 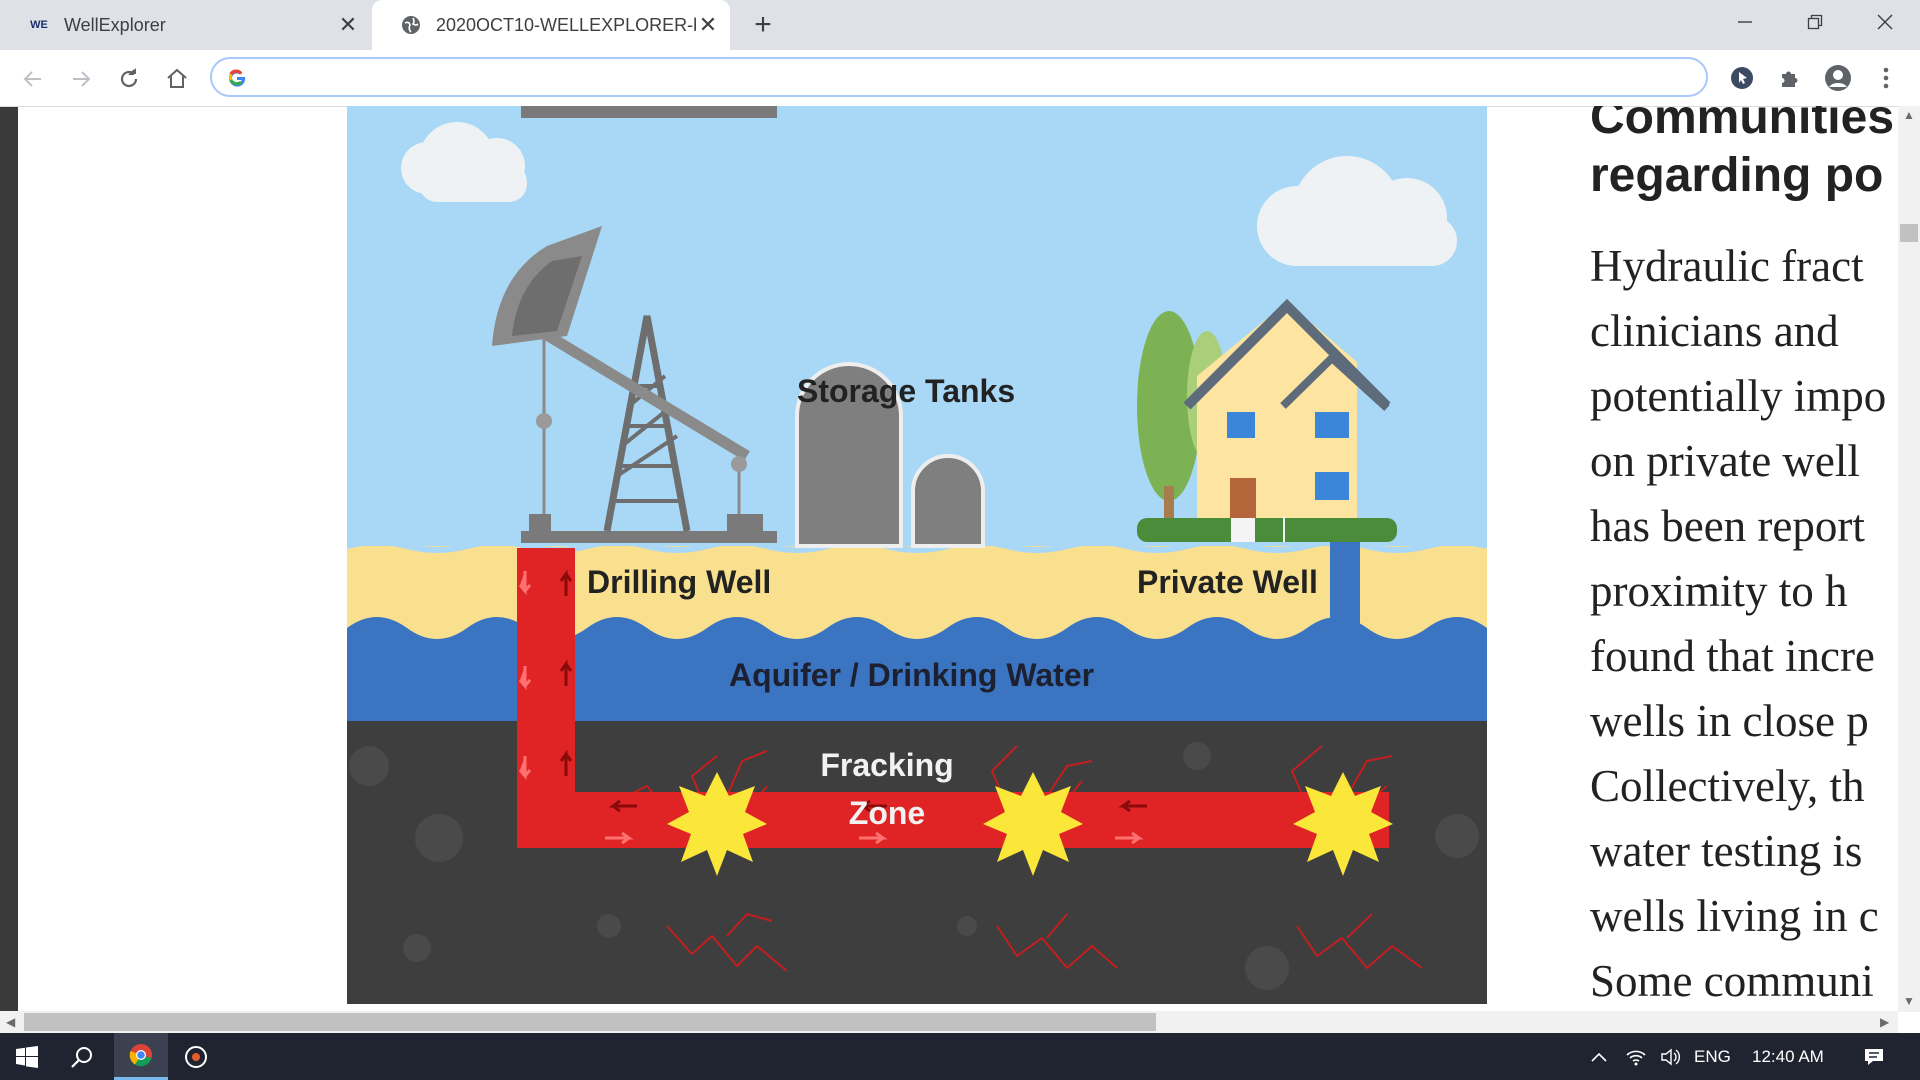 I want to click on windows-start-icon, so click(x=27, y=1056).